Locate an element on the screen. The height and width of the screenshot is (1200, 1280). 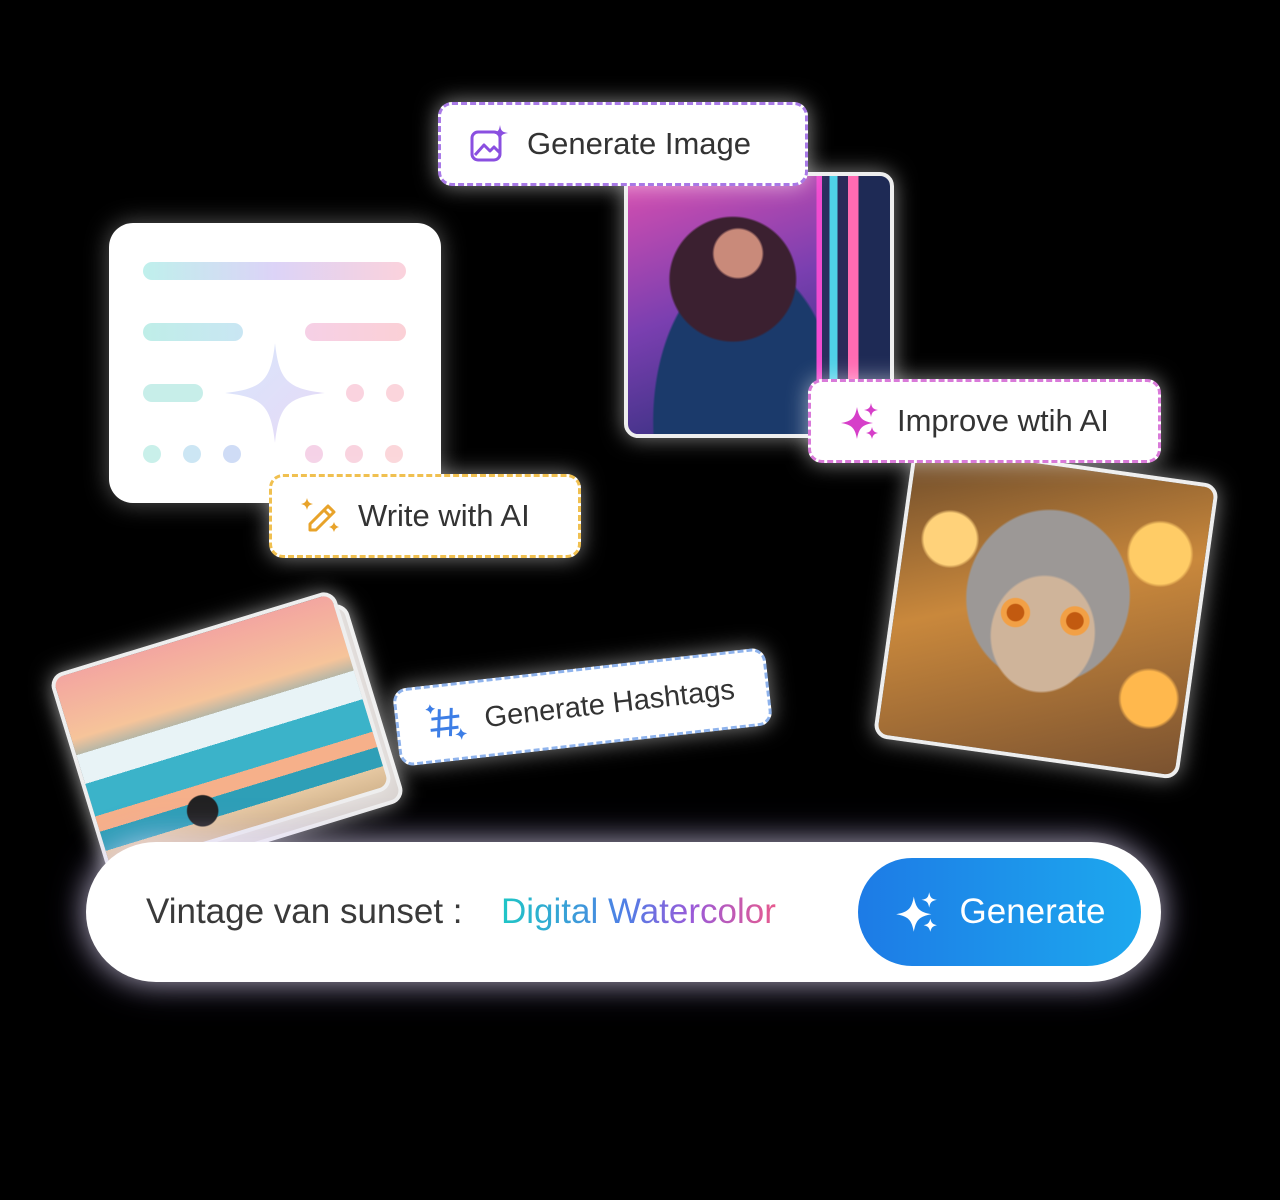
improve-ai-chip: Improve wtih AI is located at coordinates (984, 421).